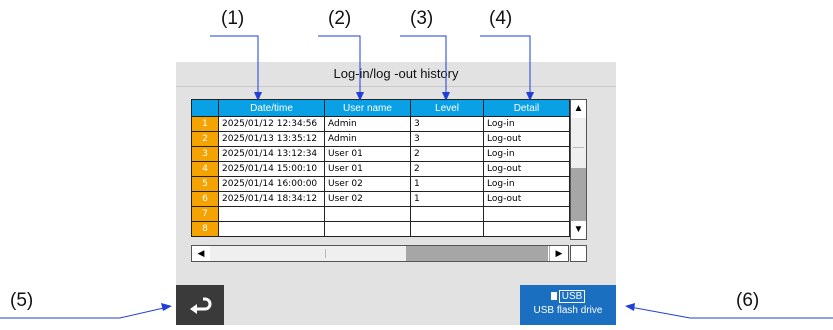 The image size is (833, 330). What do you see at coordinates (205, 214) in the screenshot?
I see `row-number: 7` at bounding box center [205, 214].